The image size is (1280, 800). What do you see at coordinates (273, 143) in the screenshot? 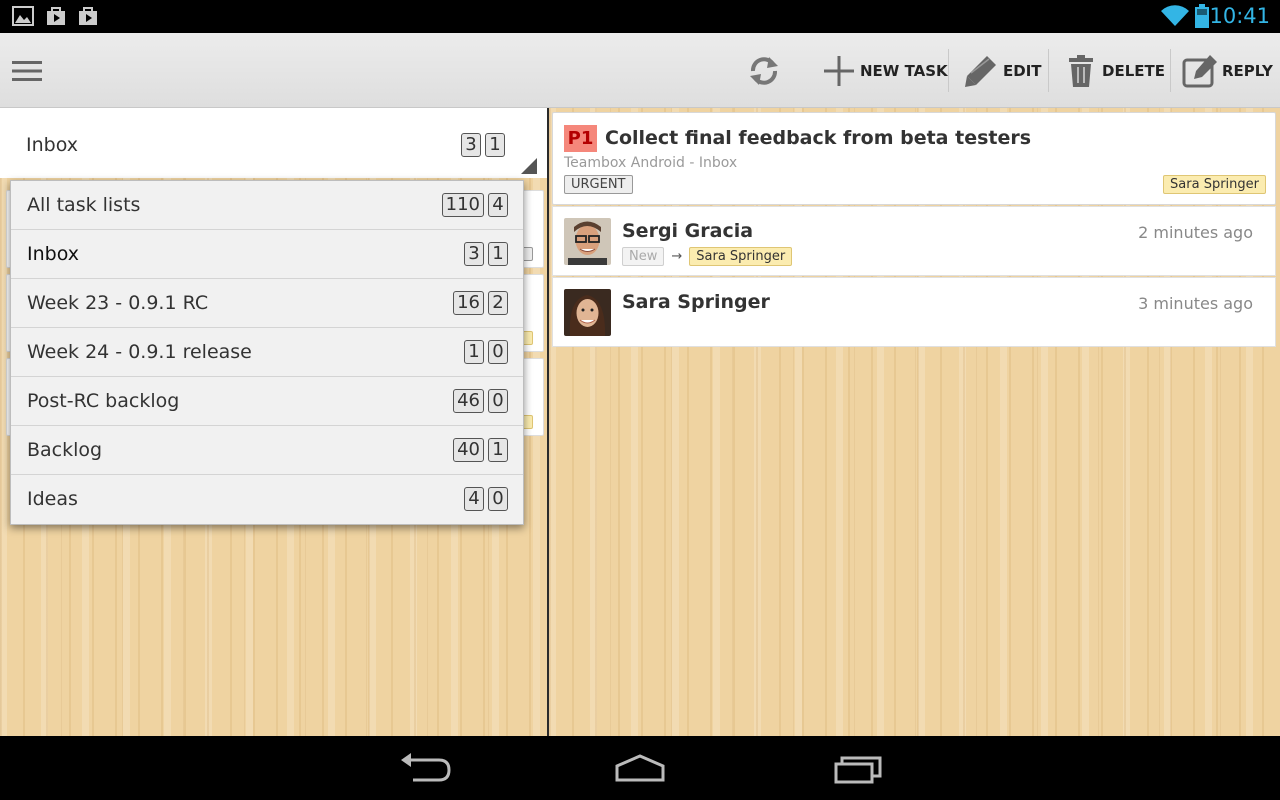
I see `task-list-spinner: Inbox 3 1` at bounding box center [273, 143].